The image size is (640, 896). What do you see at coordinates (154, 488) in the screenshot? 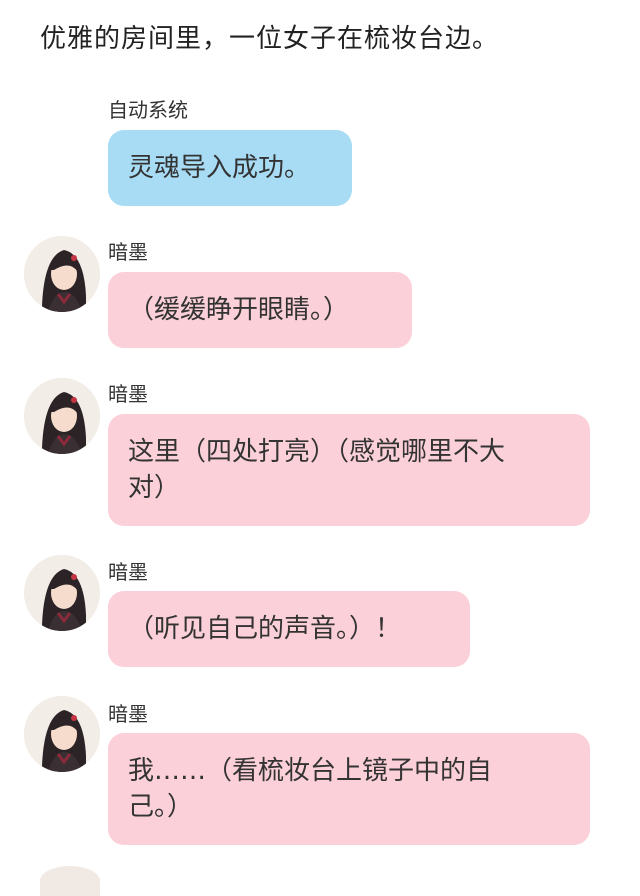
I see `message-text-line: 对）` at bounding box center [154, 488].